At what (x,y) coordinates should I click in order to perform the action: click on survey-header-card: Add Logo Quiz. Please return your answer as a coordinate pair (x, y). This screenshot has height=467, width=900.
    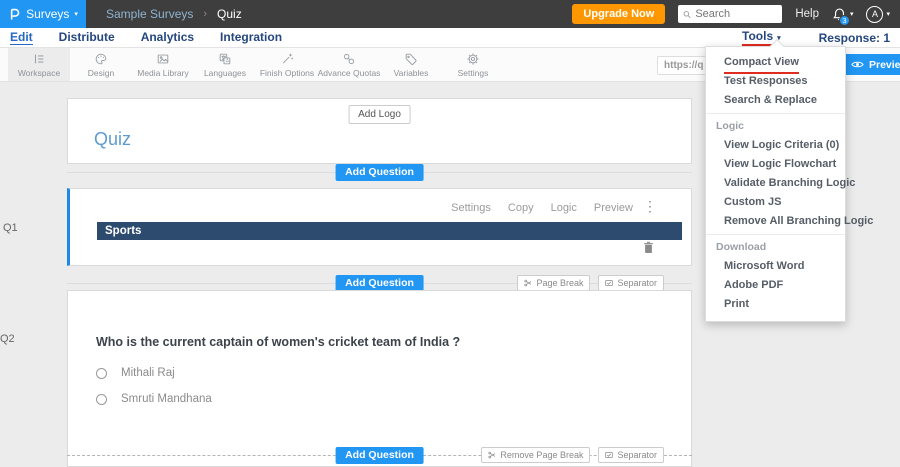
    Looking at the image, I should click on (379, 131).